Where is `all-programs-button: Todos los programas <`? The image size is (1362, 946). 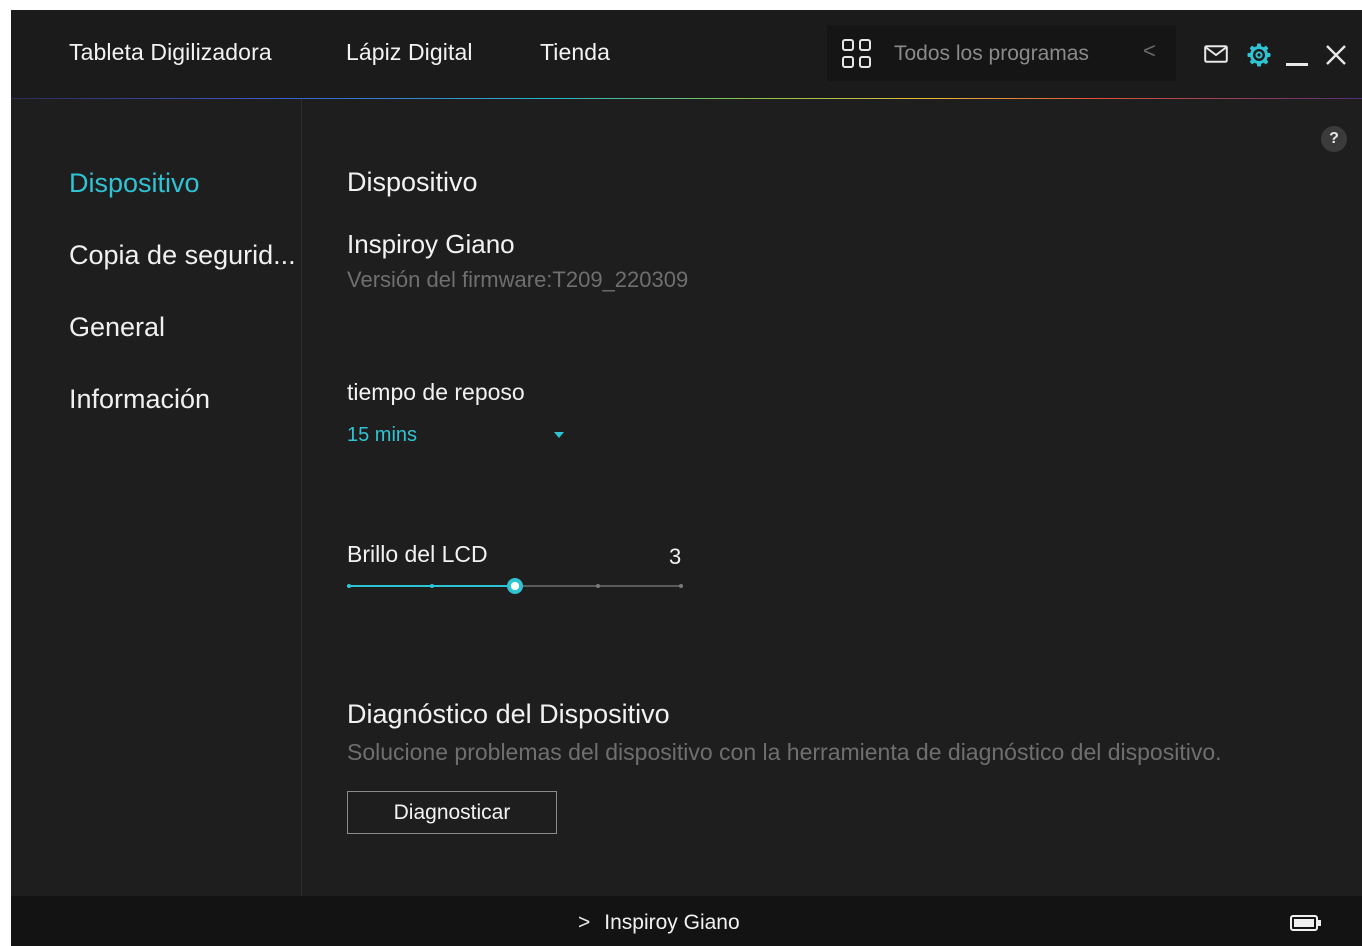
all-programs-button: Todos los programas < is located at coordinates (1001, 53).